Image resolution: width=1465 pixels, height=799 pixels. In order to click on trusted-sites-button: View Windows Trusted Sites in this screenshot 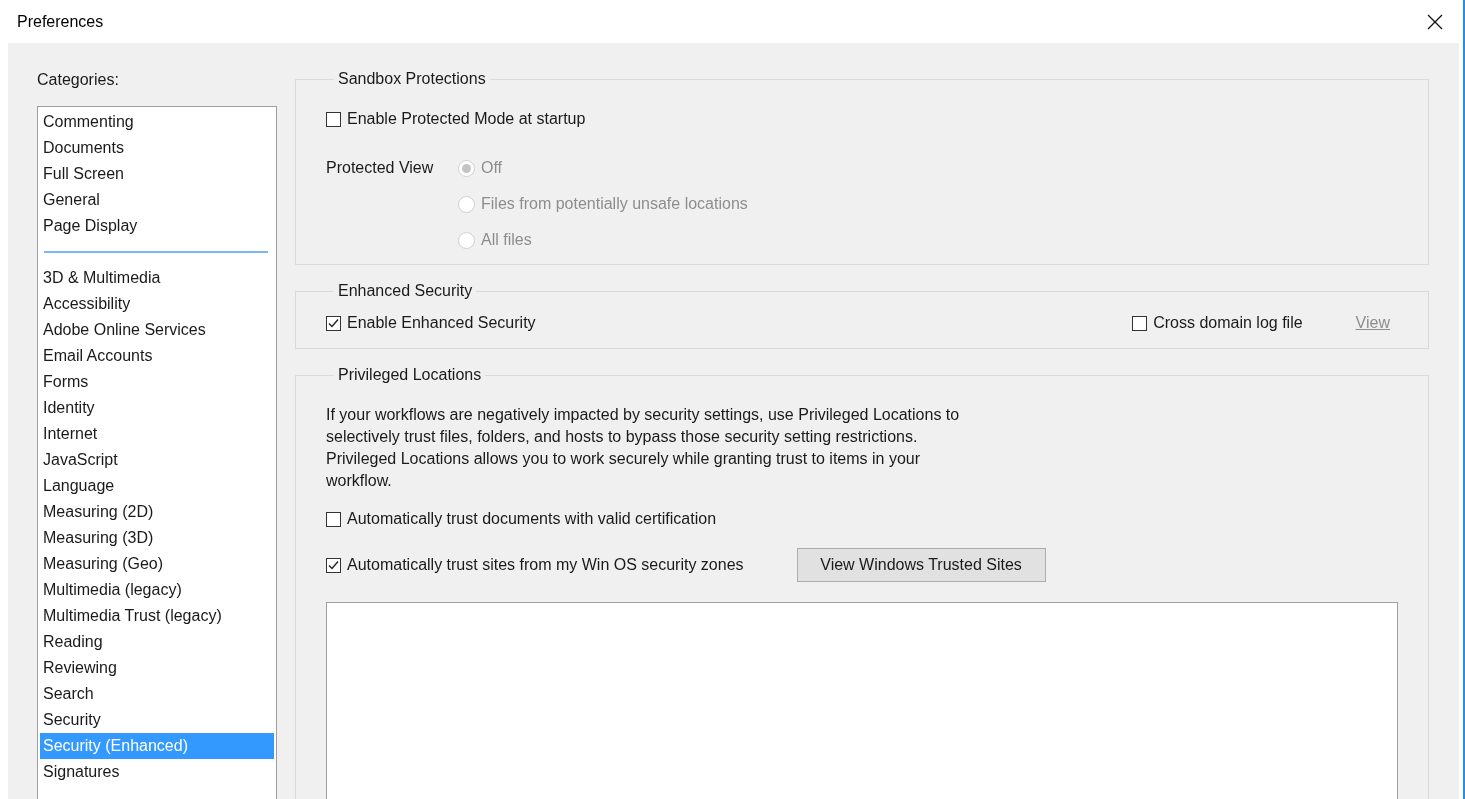, I will do `click(921, 565)`.